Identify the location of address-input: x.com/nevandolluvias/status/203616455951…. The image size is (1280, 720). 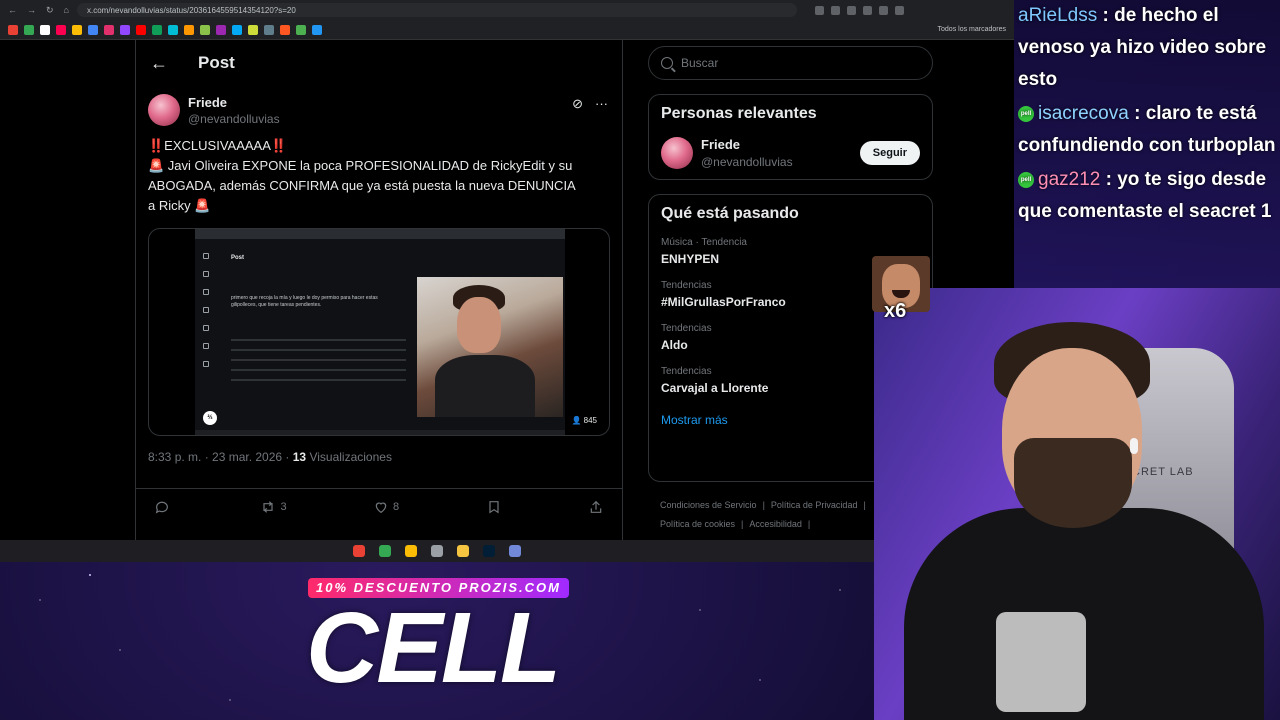
(436, 10).